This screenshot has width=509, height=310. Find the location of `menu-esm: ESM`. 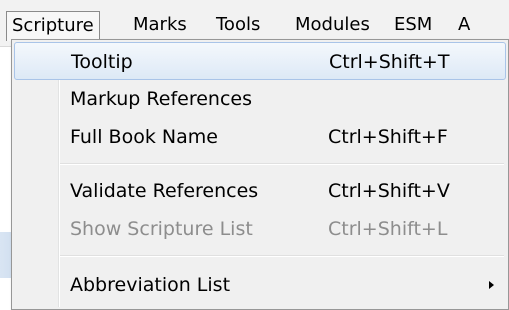

menu-esm: ESM is located at coordinates (413, 25).